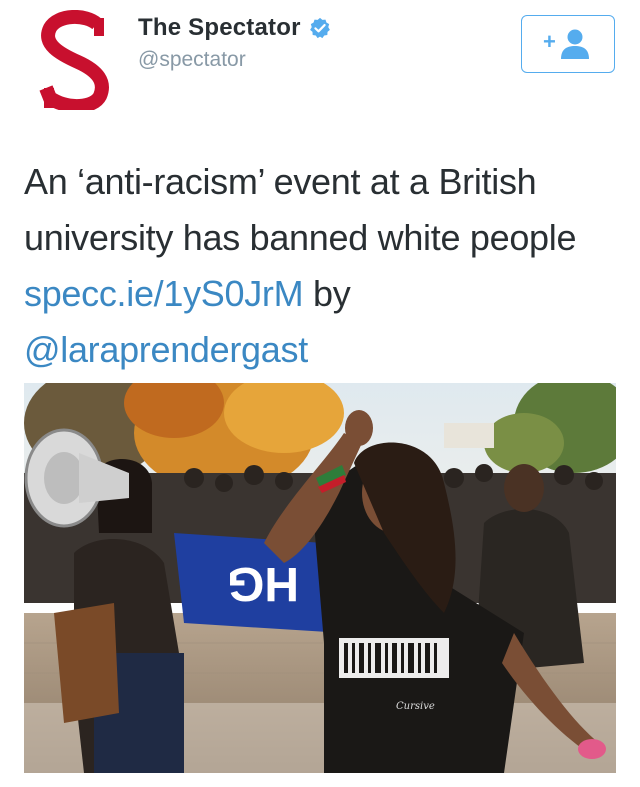 This screenshot has width=640, height=787. I want to click on account-name-row: The Spectator, so click(234, 28).